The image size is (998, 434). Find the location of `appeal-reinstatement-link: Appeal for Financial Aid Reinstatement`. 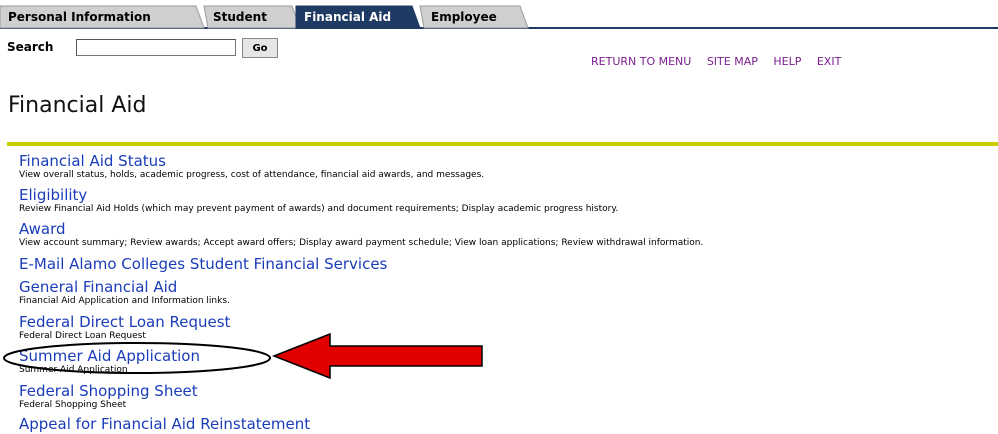

appeal-reinstatement-link: Appeal for Financial Aid Reinstatement is located at coordinates (164, 424).